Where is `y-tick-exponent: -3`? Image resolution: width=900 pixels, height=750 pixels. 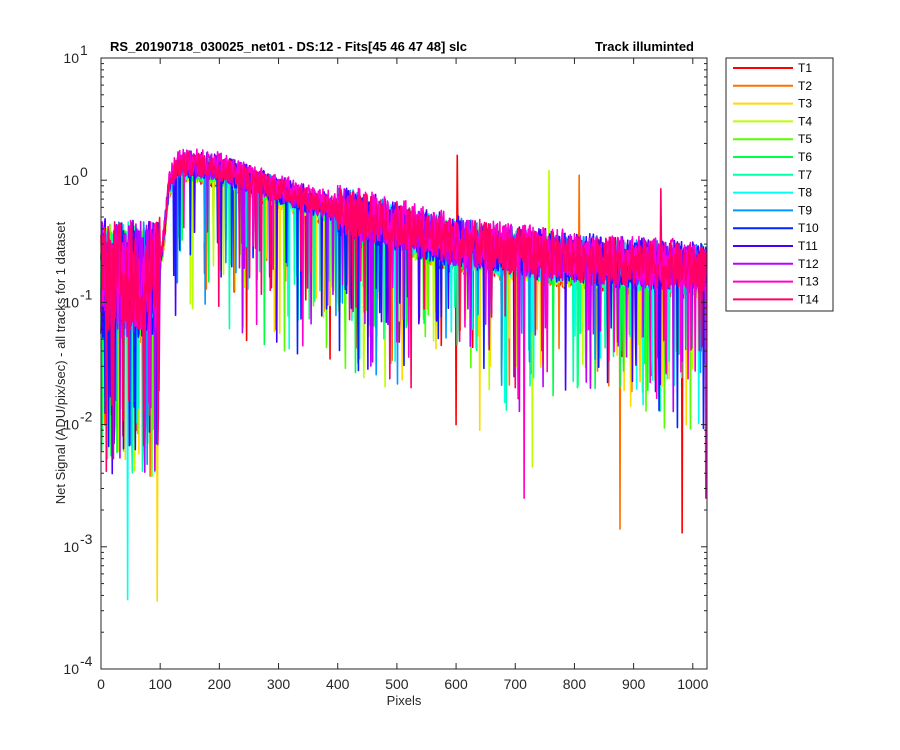 y-tick-exponent: -3 is located at coordinates (86, 539).